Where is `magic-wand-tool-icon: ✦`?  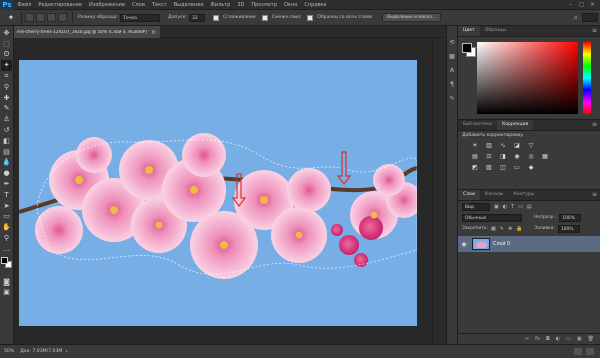
magic-wand-tool-icon: ✦ is located at coordinates (6, 66).